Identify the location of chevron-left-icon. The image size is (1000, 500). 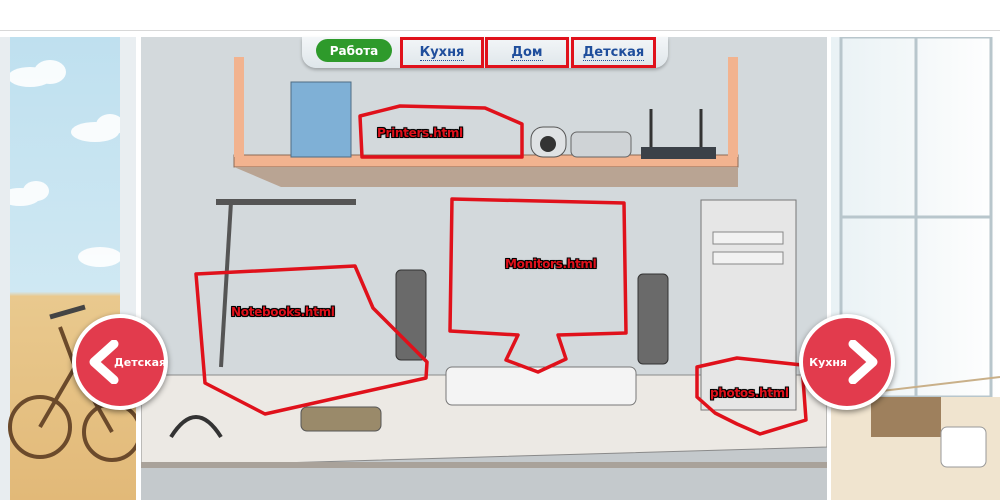
(104, 362).